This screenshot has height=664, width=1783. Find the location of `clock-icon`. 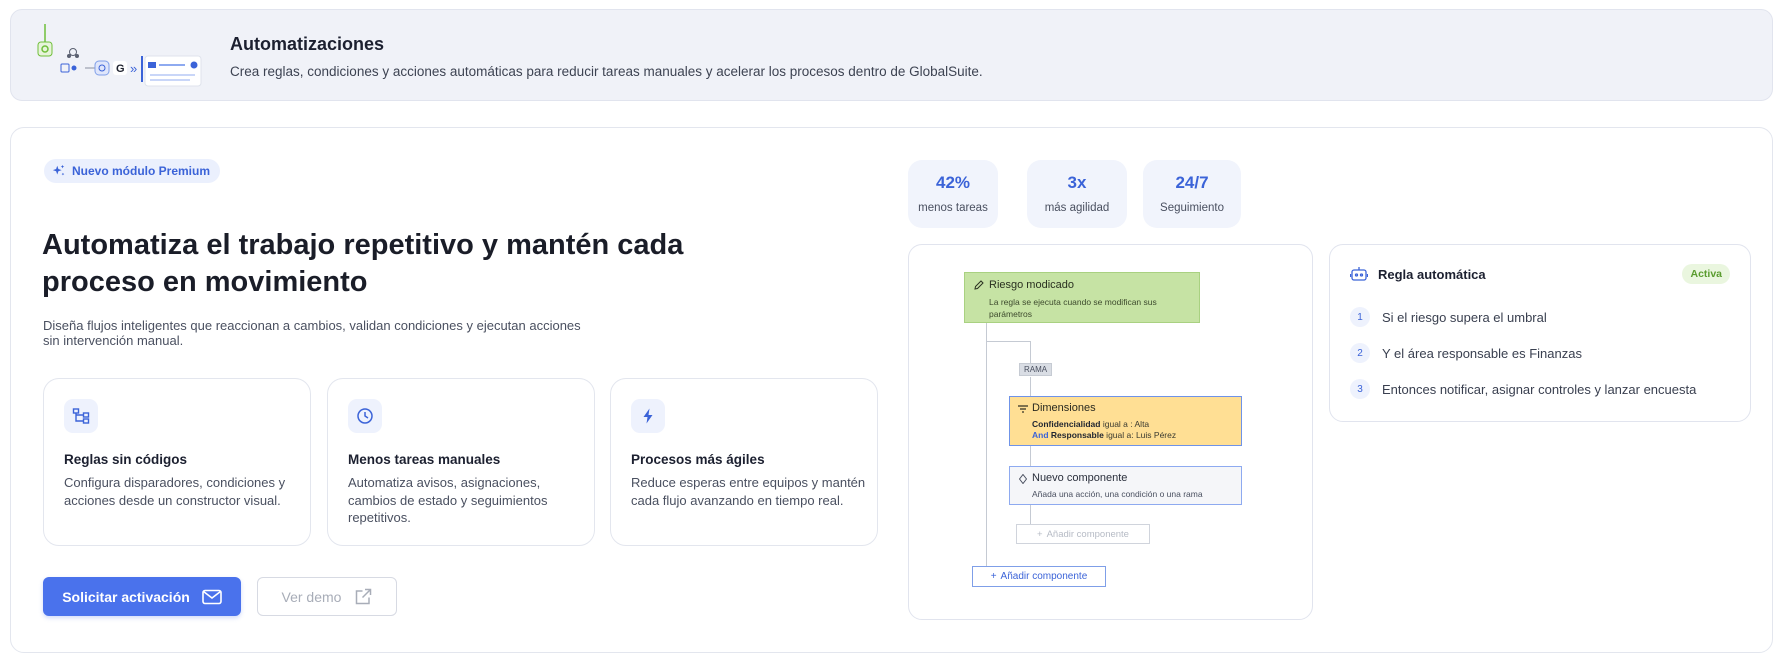

clock-icon is located at coordinates (365, 416).